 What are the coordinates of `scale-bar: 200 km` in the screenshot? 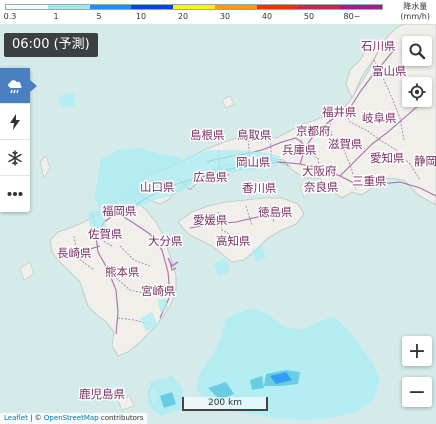 It's located at (225, 404).